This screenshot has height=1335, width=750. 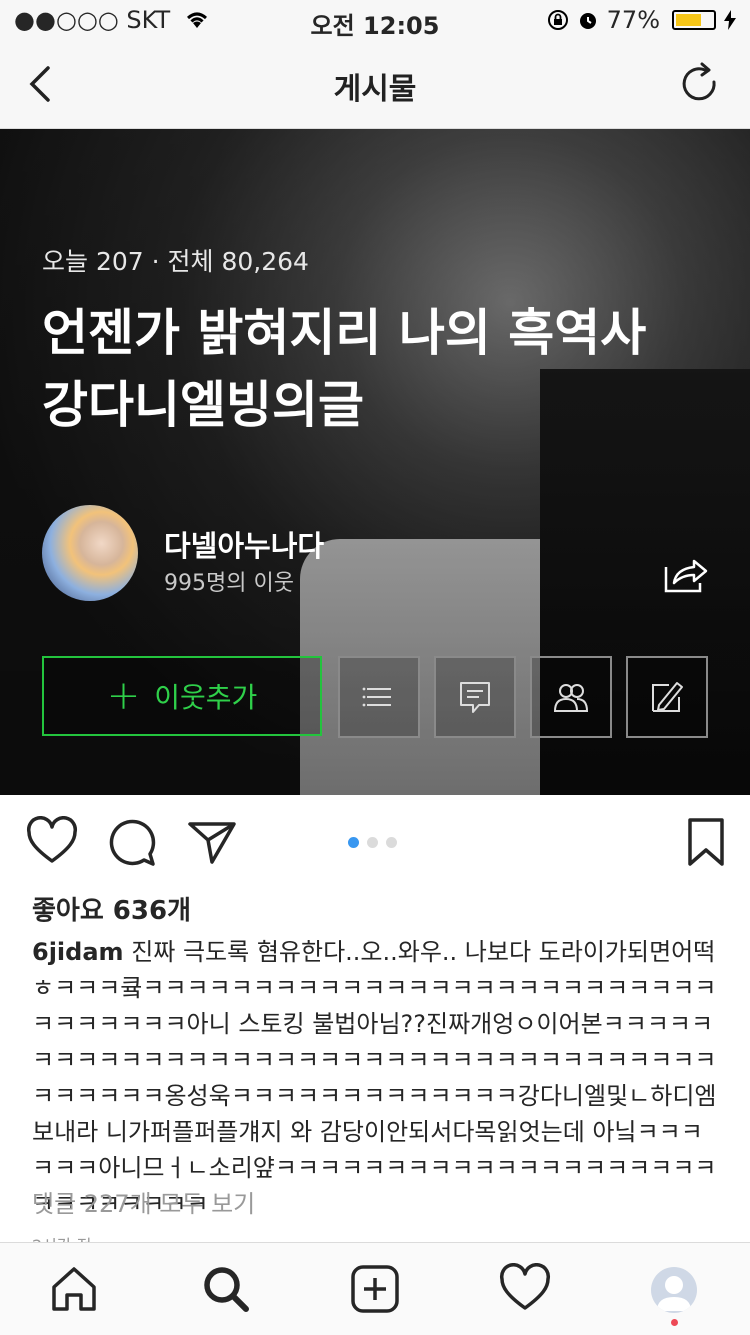 I want to click on battery-percent: 77%, so click(x=633, y=20).